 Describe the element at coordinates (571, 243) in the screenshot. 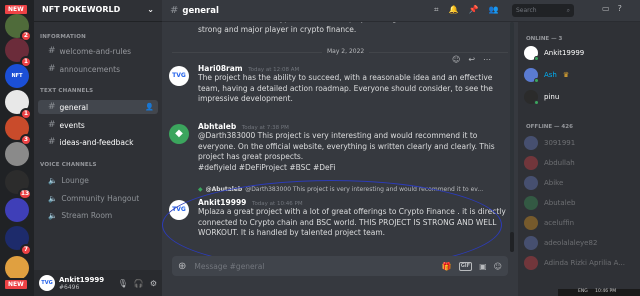

I see `member-name: adeolalaleye82` at that location.